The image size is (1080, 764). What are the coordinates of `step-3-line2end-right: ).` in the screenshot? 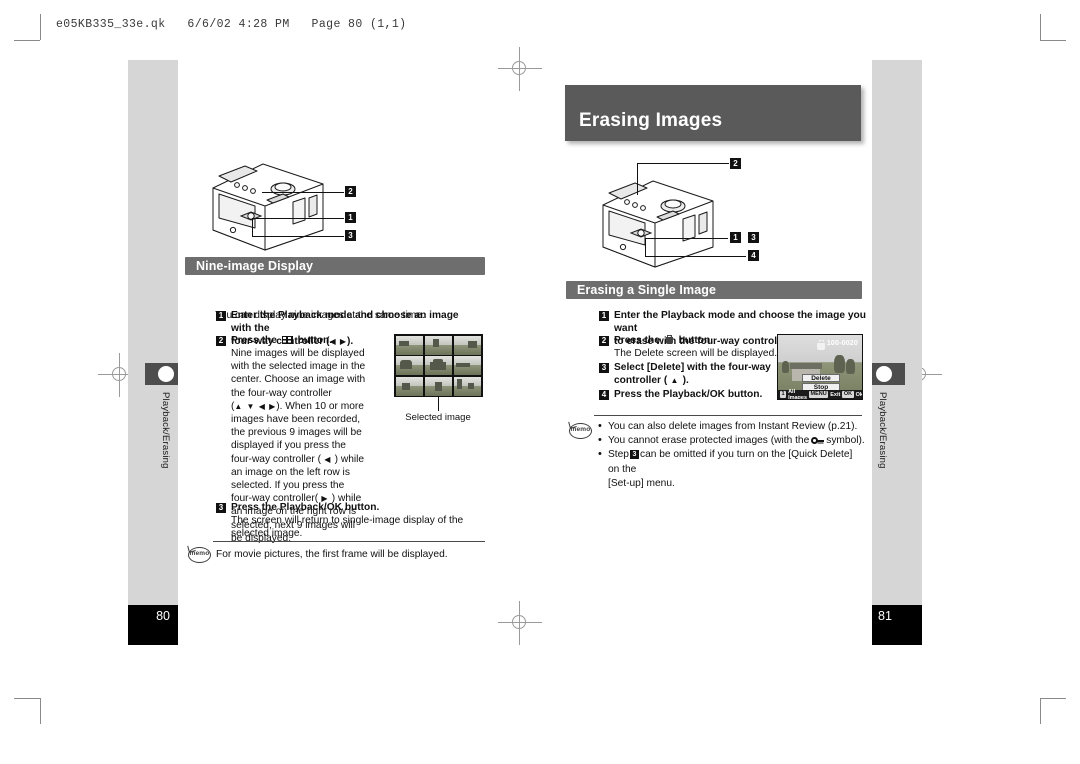 It's located at (685, 381).